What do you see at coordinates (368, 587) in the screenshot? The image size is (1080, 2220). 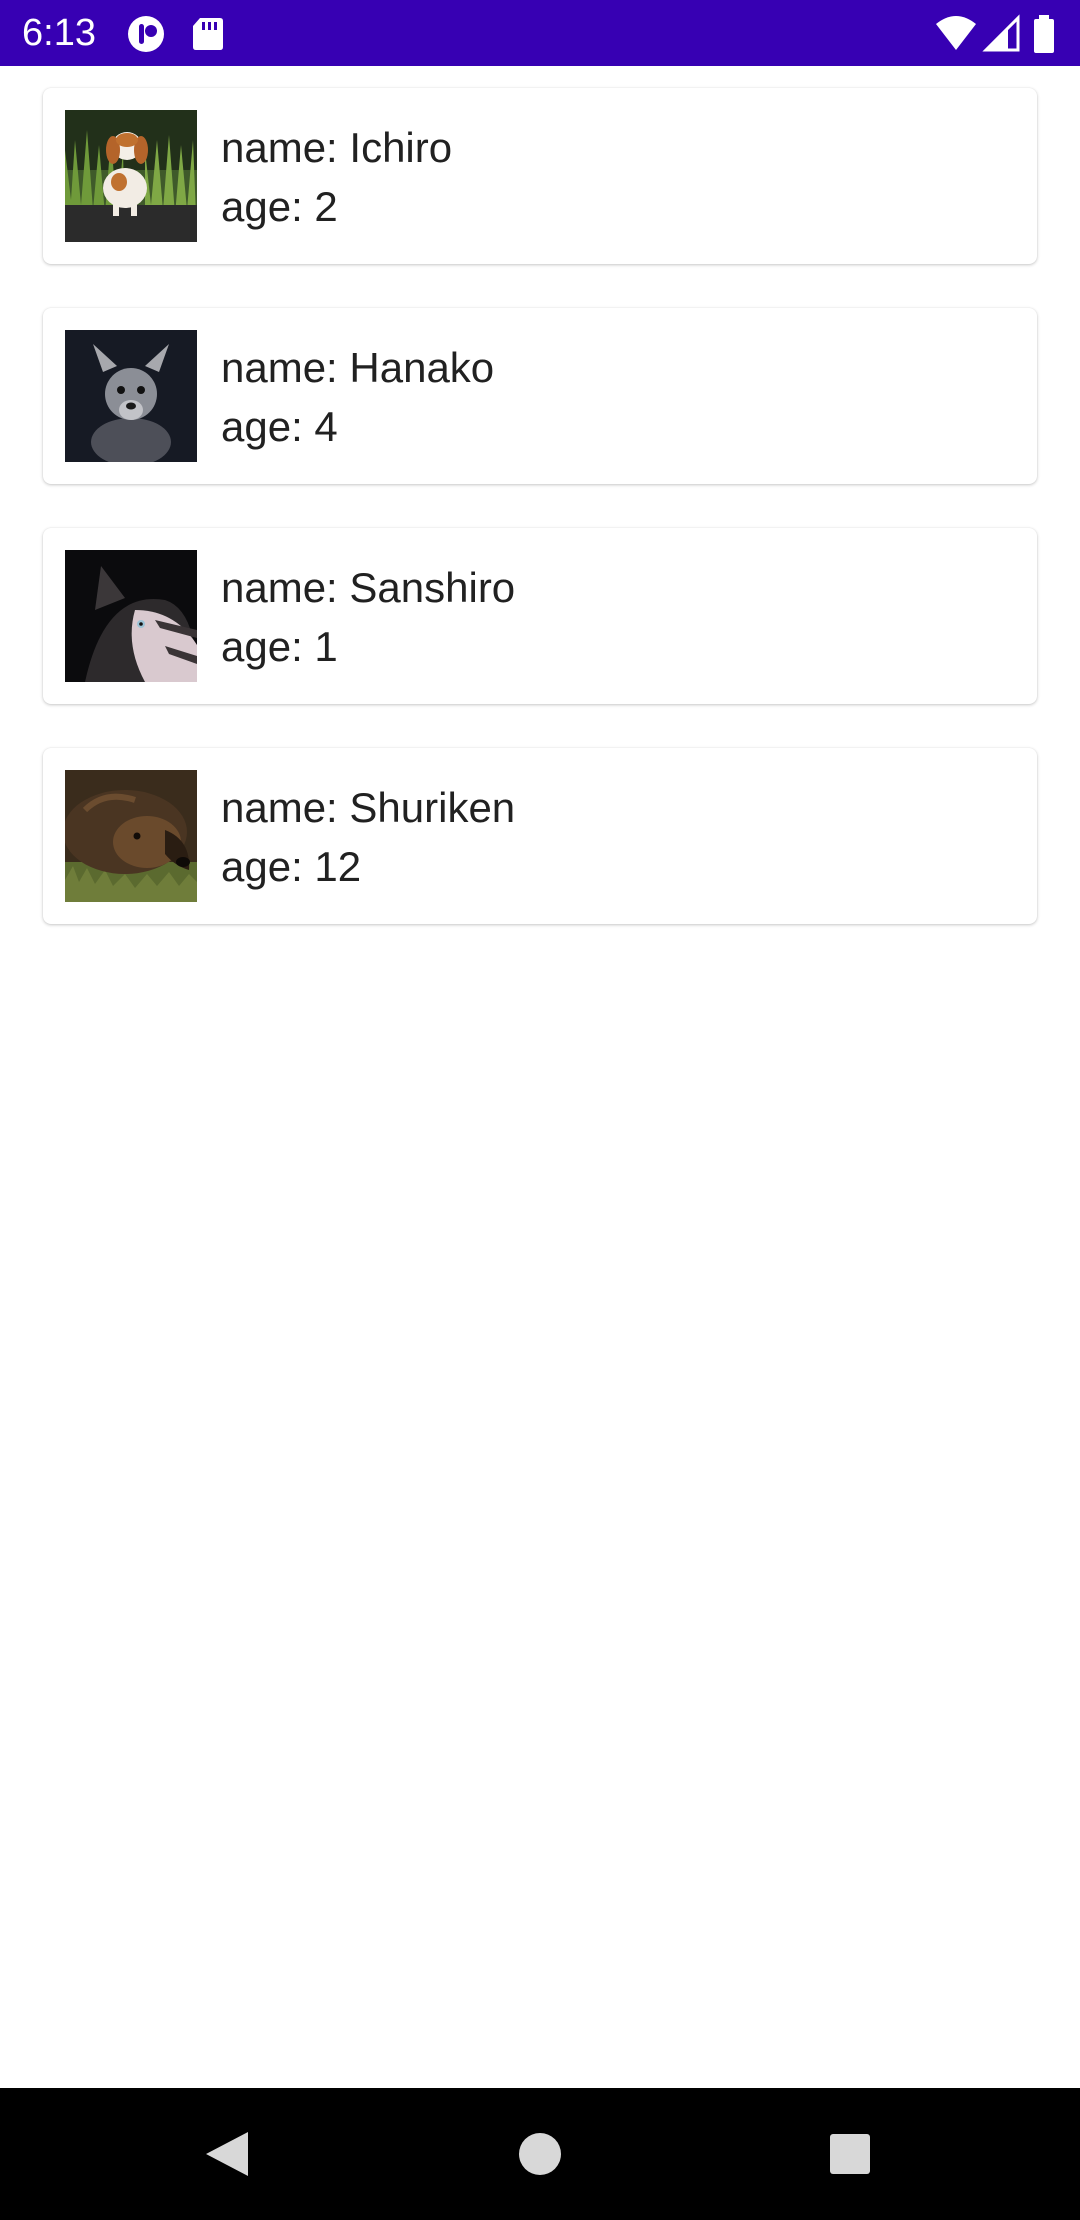 I see `pet-name: name: Sanshiro` at bounding box center [368, 587].